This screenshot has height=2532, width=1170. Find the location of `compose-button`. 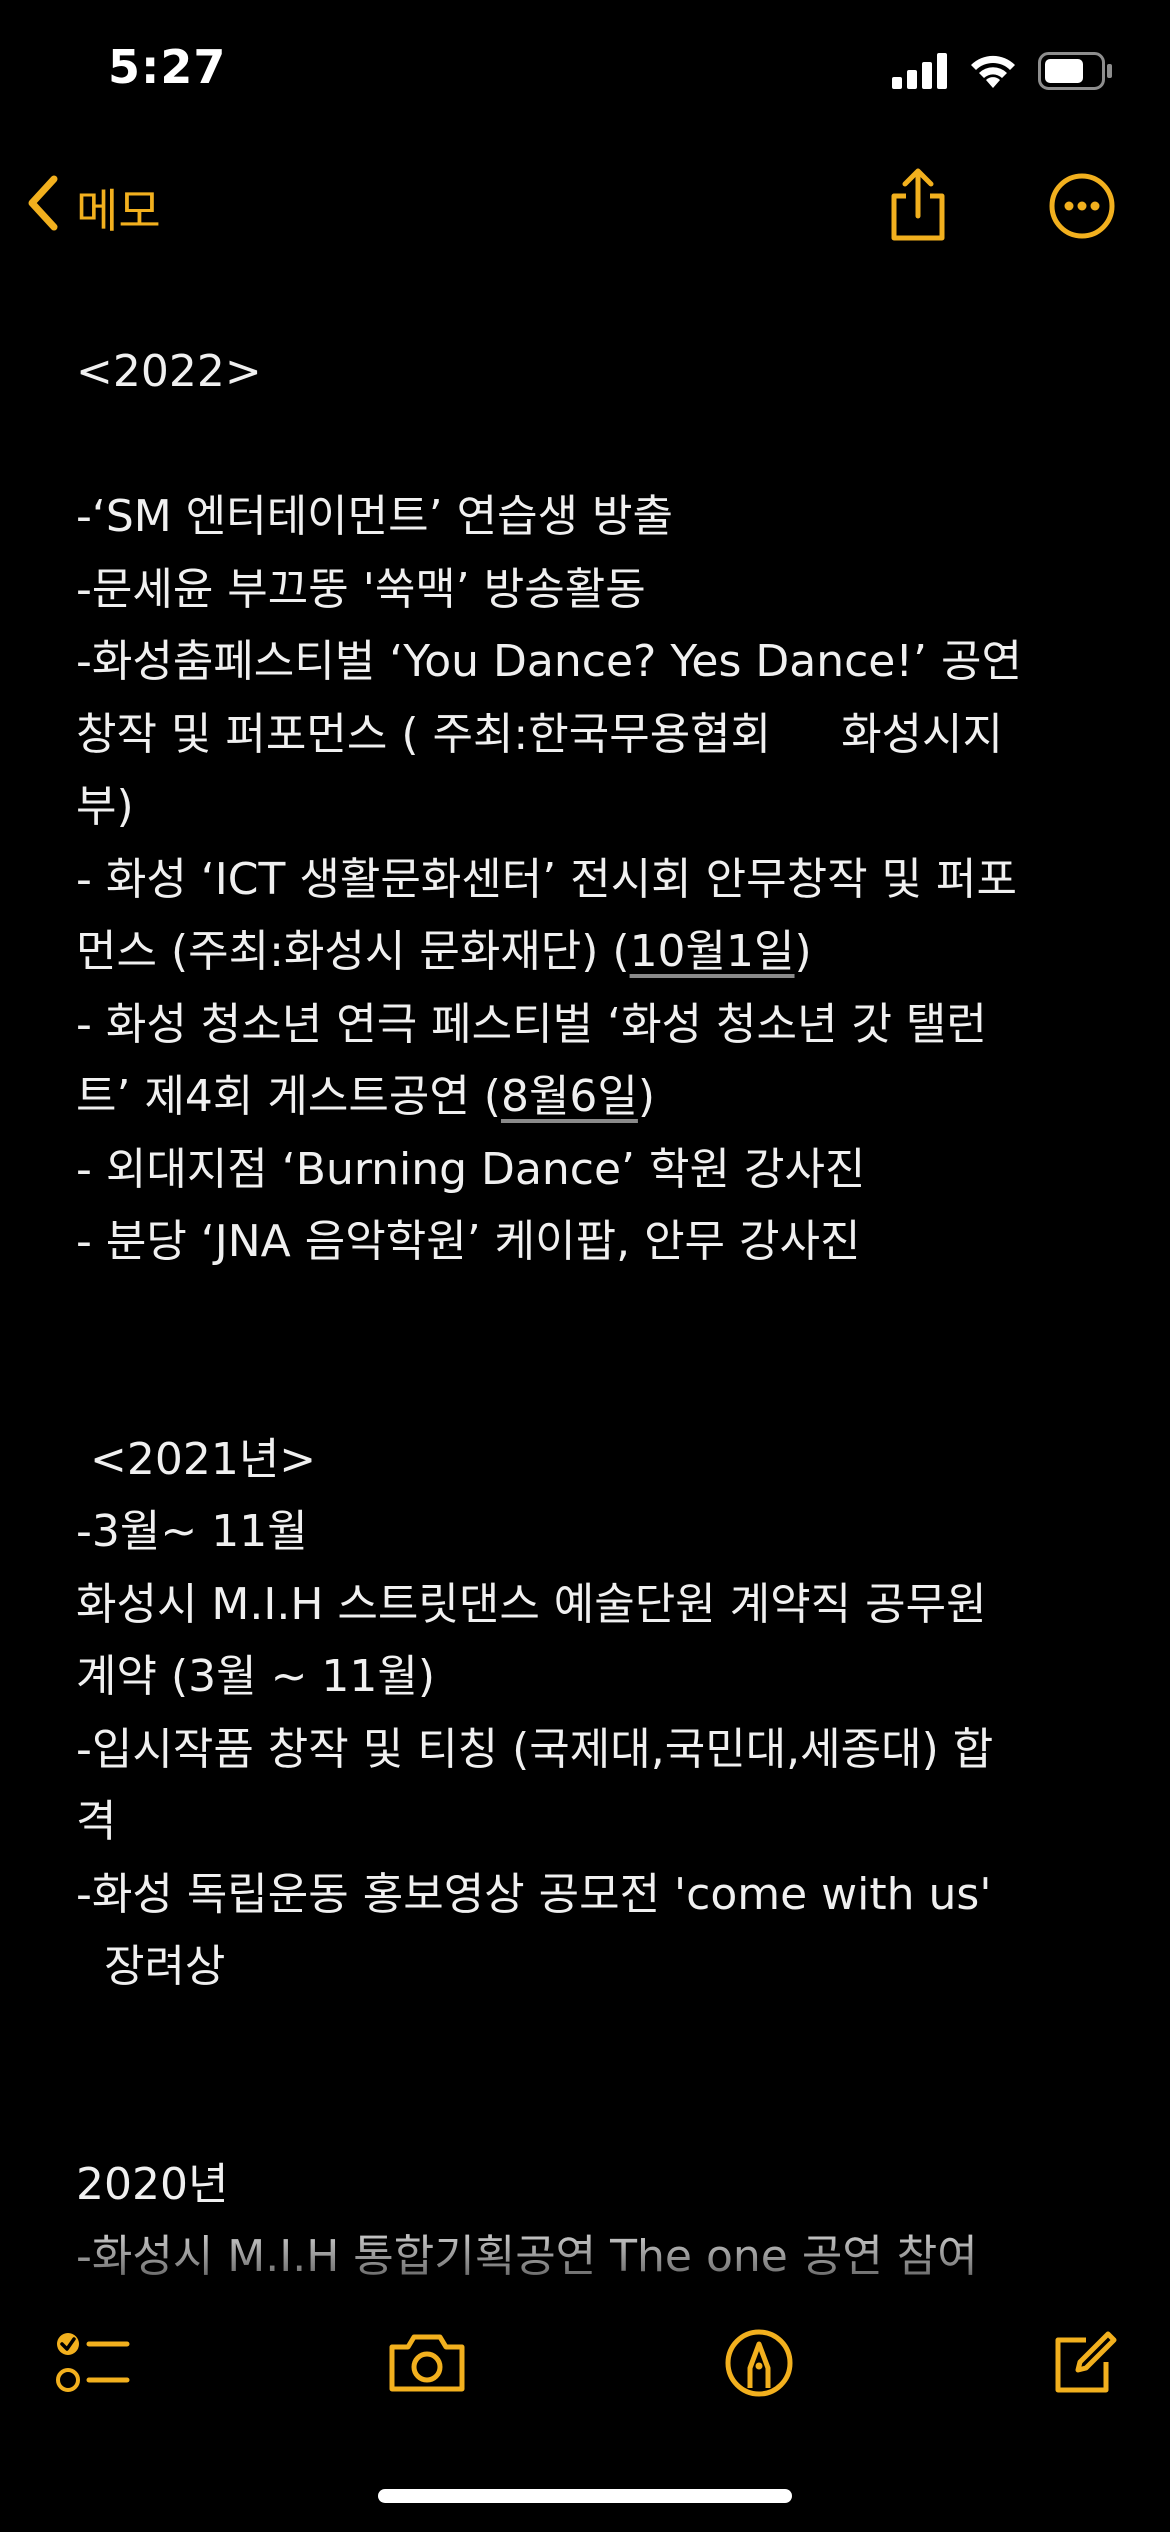

compose-button is located at coordinates (1083, 2365).